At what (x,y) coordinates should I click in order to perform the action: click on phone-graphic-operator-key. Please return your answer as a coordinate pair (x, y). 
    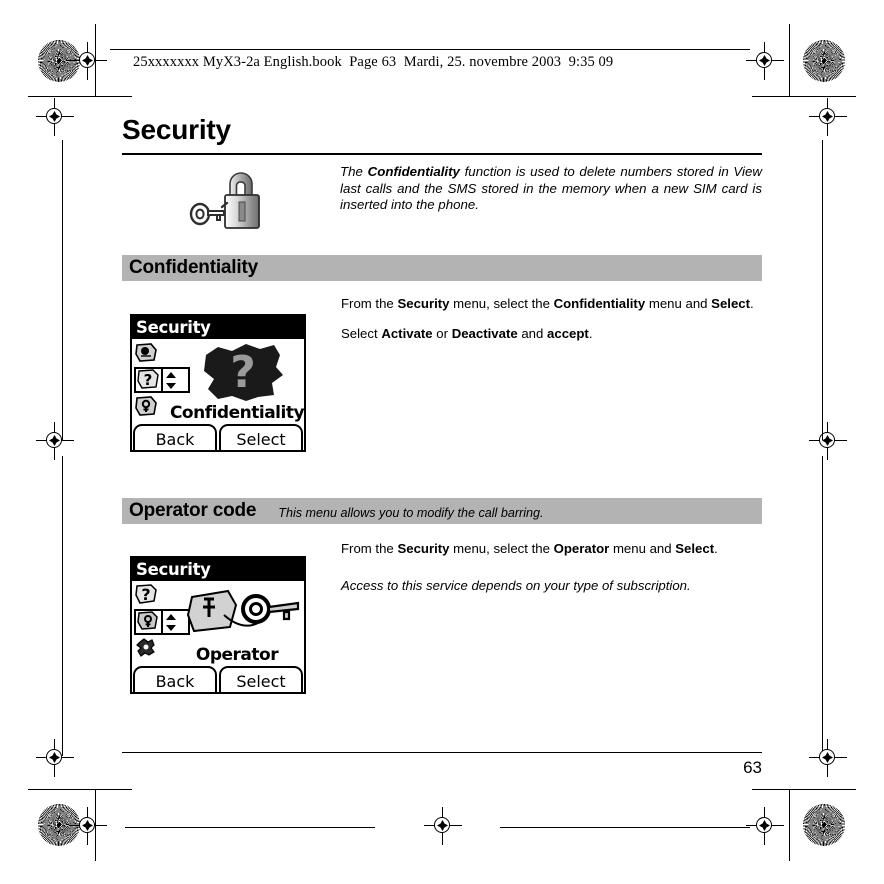
    Looking at the image, I should click on (244, 614).